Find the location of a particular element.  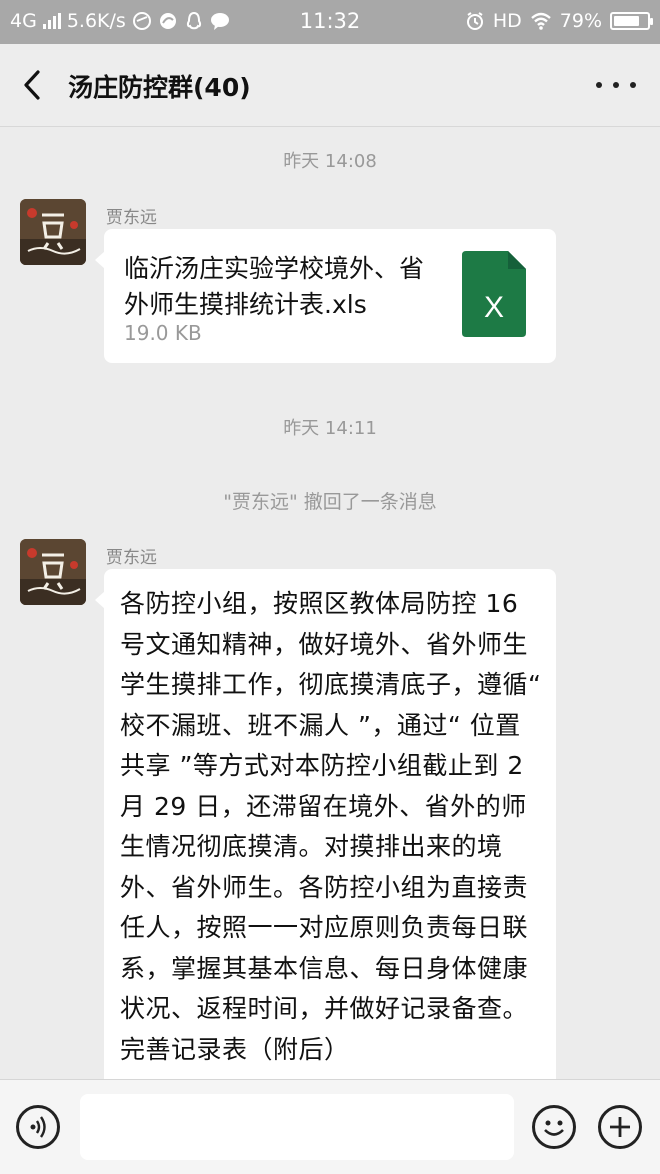

recall-notice: "贾东远" 撤回了一条消息 is located at coordinates (330, 502).